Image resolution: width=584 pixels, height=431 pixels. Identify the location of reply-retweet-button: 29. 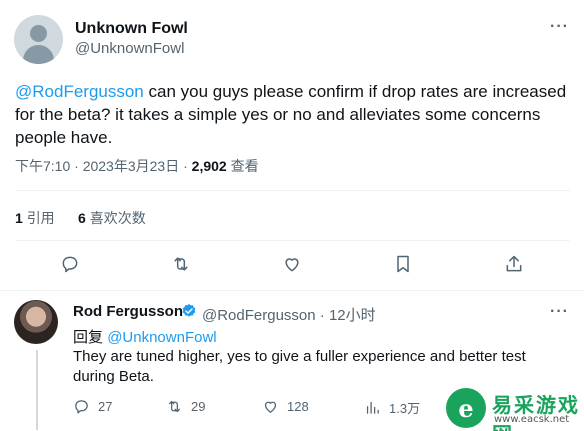
(185, 406).